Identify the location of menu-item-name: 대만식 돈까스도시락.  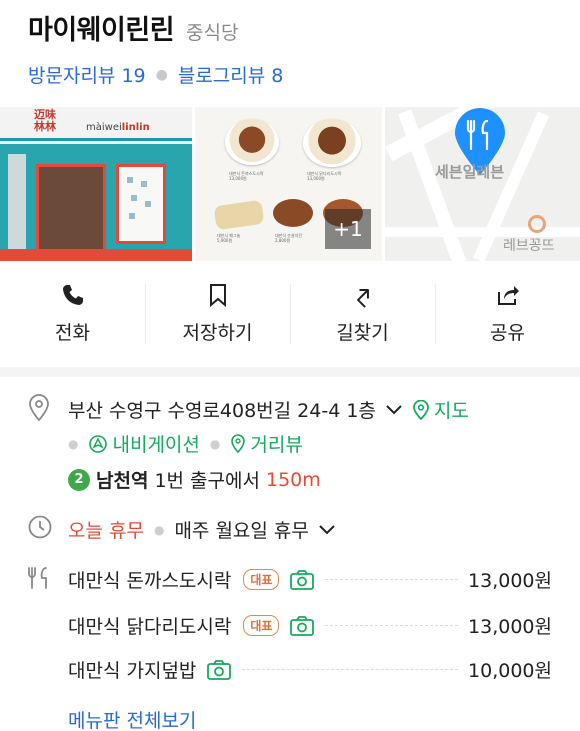
(150, 581).